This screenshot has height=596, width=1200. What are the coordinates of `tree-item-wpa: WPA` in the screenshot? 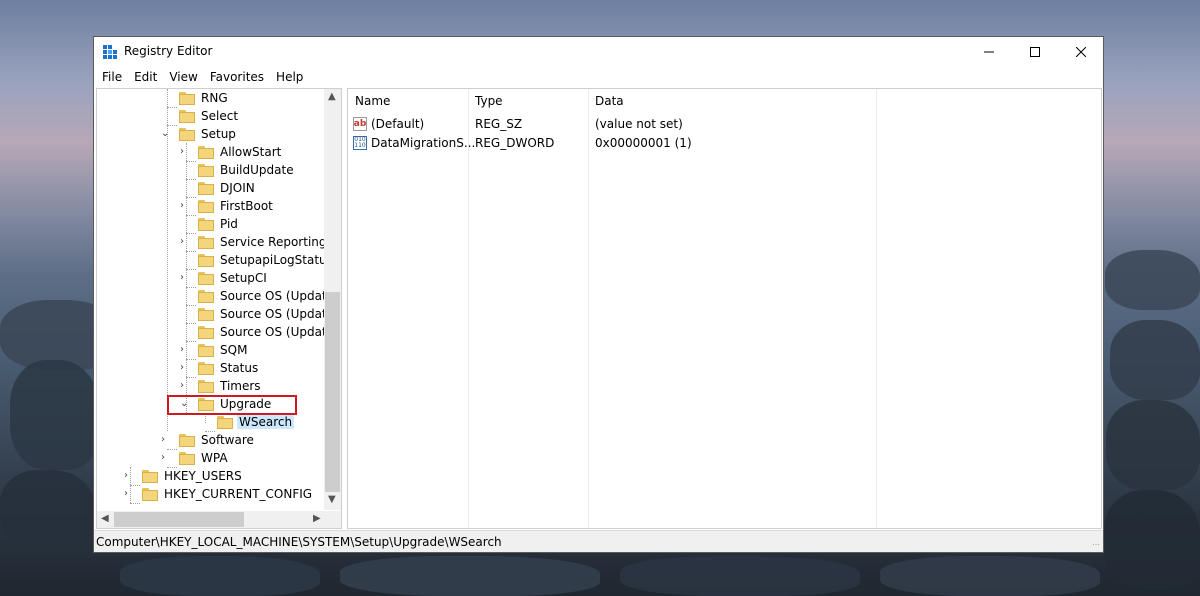 It's located at (198, 458).